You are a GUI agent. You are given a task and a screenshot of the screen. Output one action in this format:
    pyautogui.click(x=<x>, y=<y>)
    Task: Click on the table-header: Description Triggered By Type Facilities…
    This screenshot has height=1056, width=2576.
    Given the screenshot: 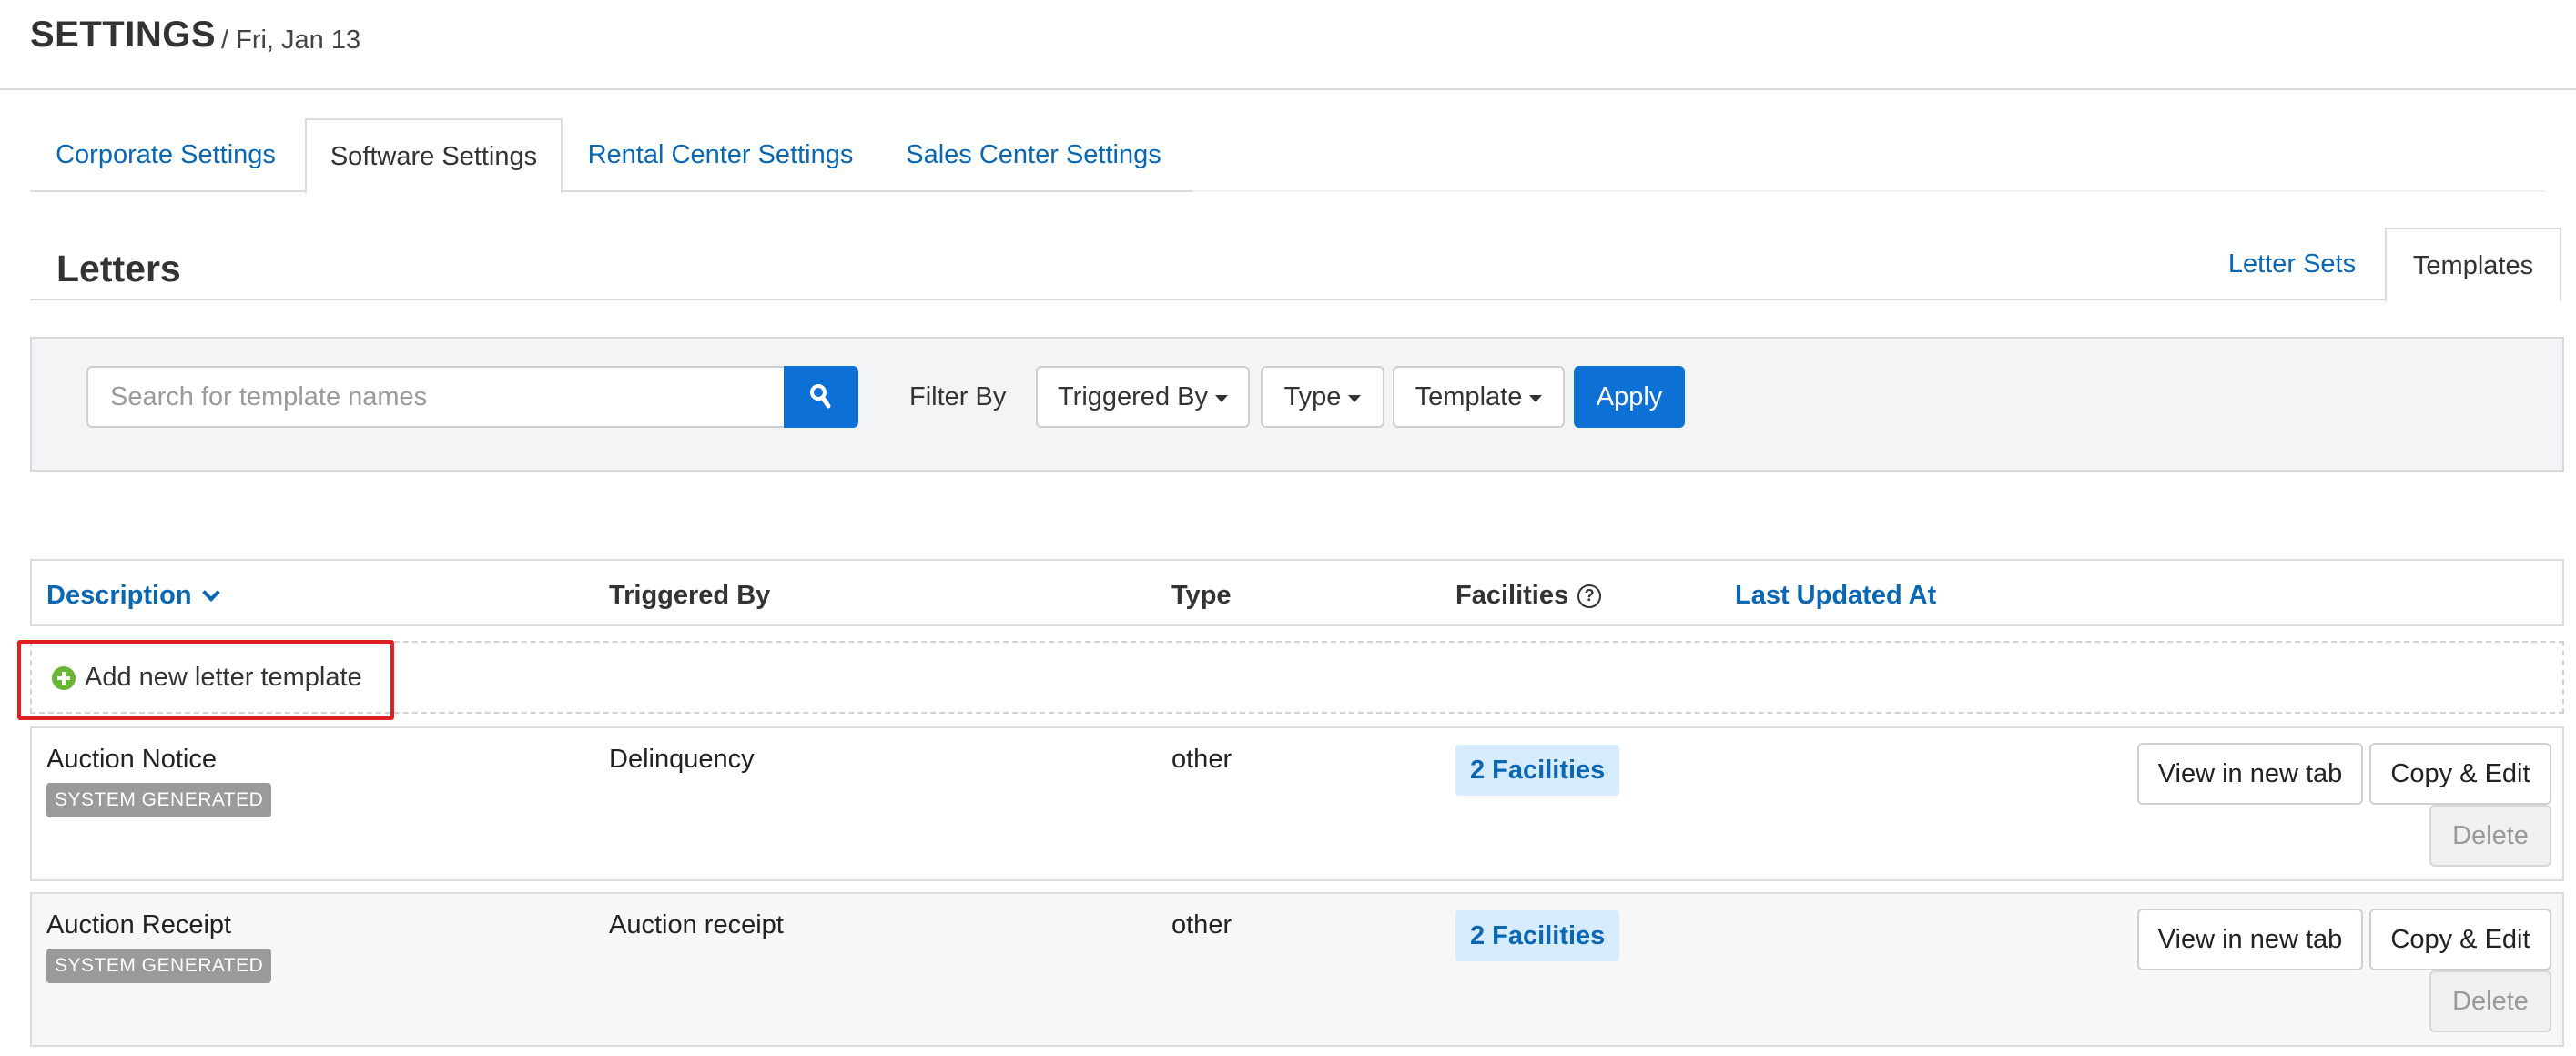 What is the action you would take?
    pyautogui.click(x=1297, y=592)
    